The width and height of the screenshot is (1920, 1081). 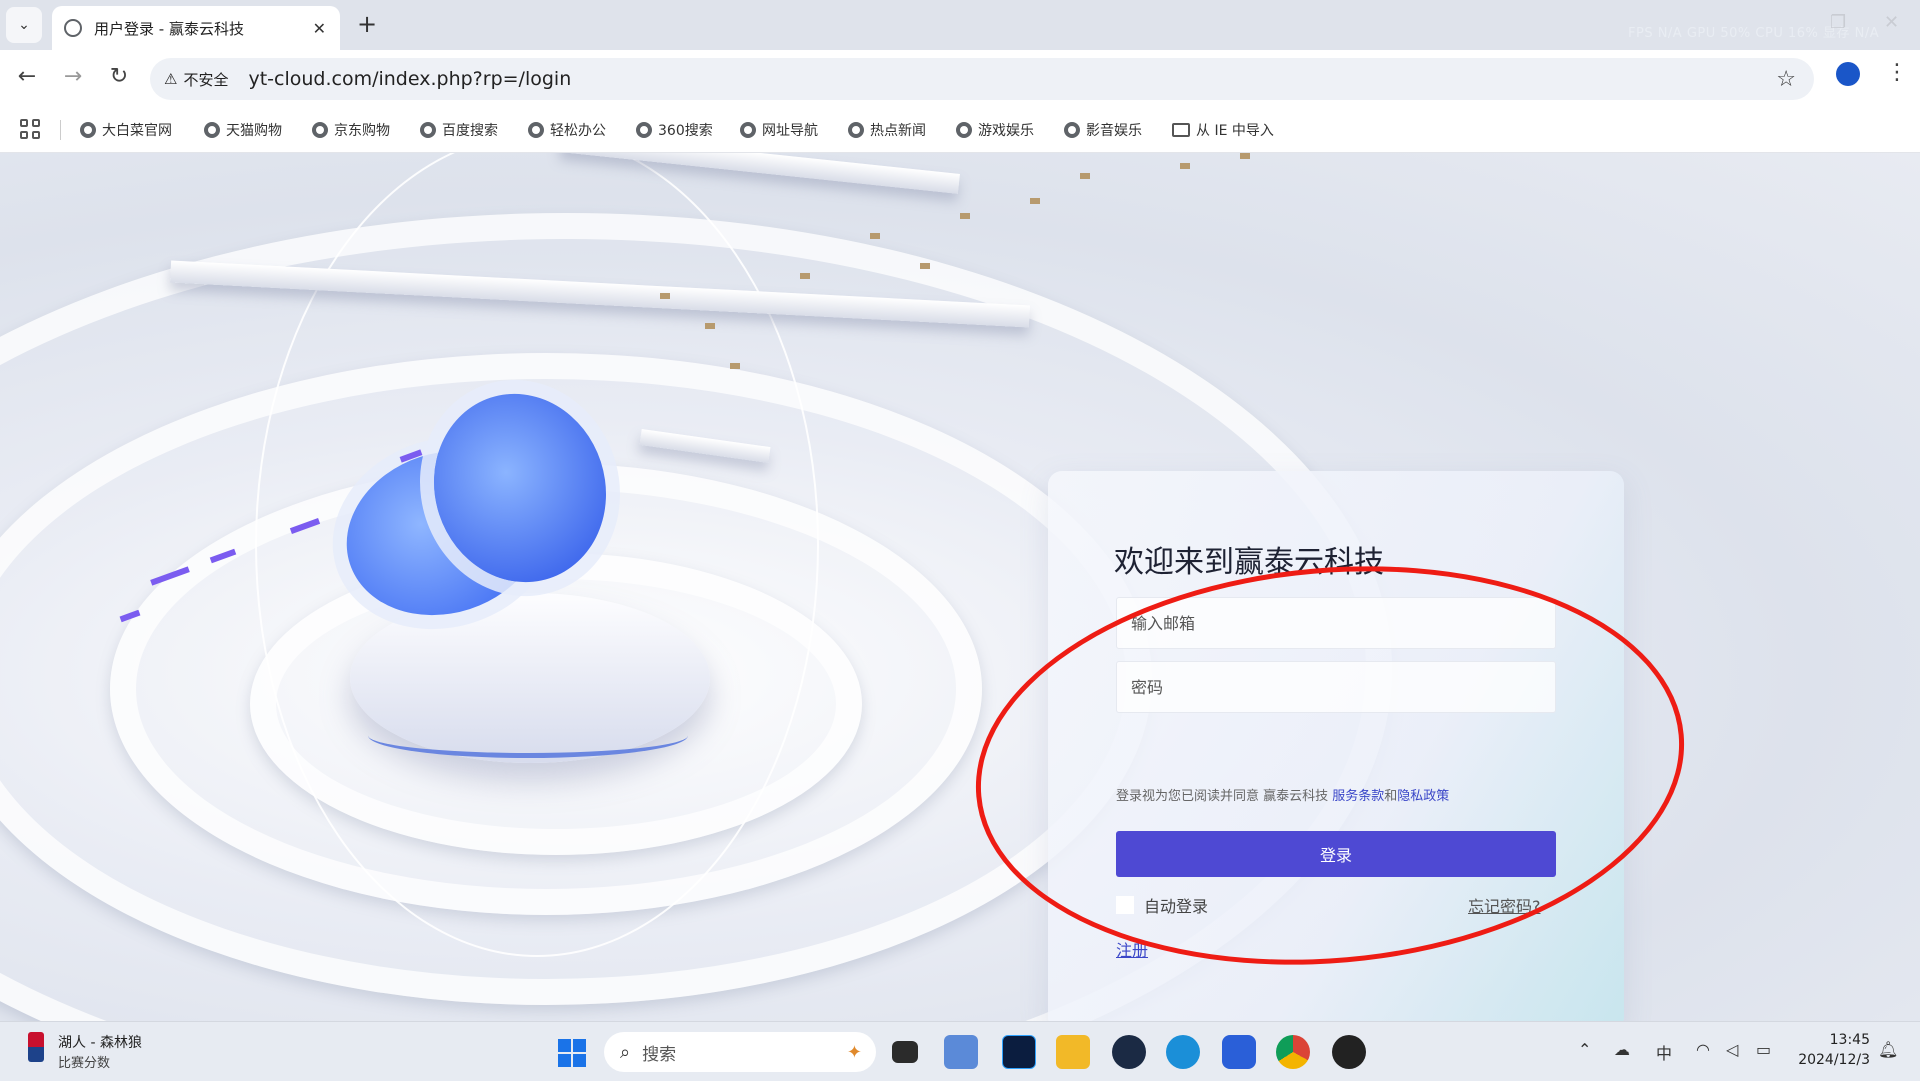 I want to click on bookmark-item: 轻松办公, so click(x=567, y=130).